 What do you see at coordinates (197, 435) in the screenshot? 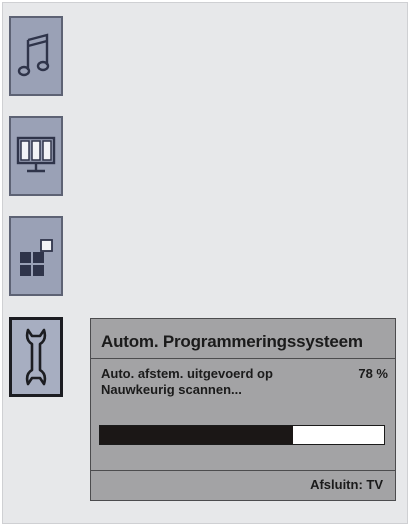
I see `progress-bar-fill` at bounding box center [197, 435].